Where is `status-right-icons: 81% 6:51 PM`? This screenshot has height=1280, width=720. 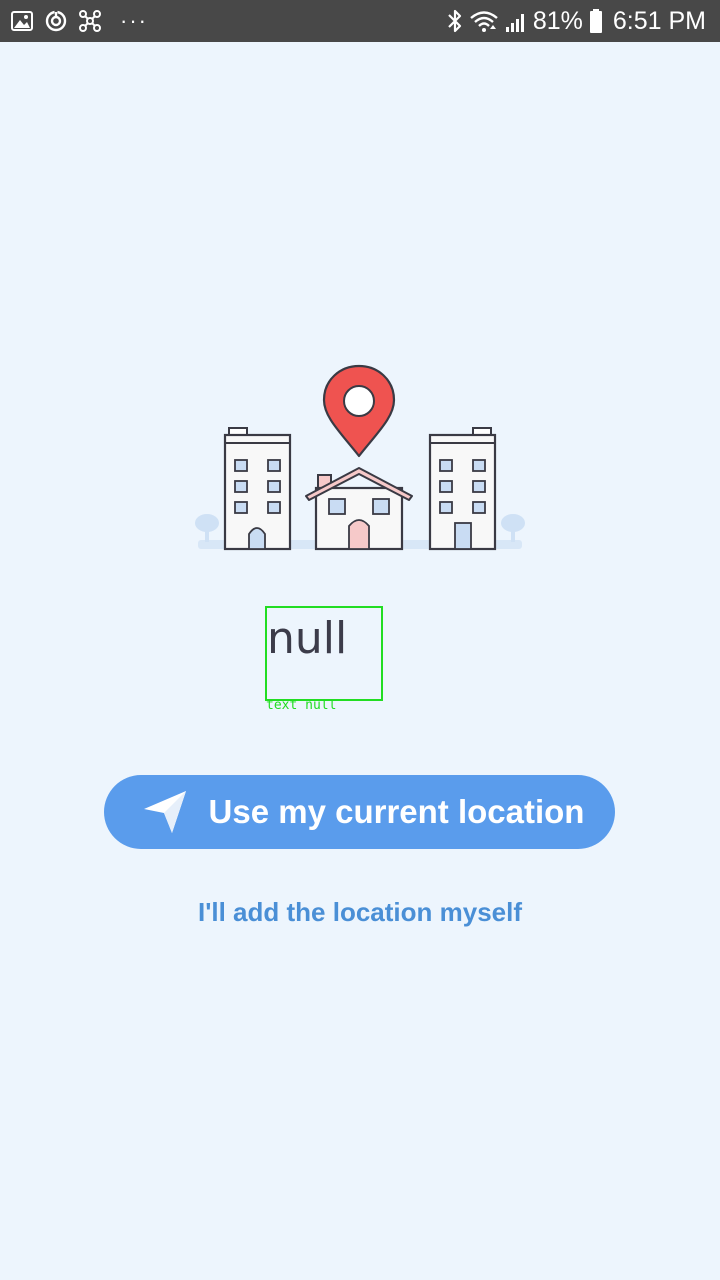 status-right-icons: 81% 6:51 PM is located at coordinates (576, 21).